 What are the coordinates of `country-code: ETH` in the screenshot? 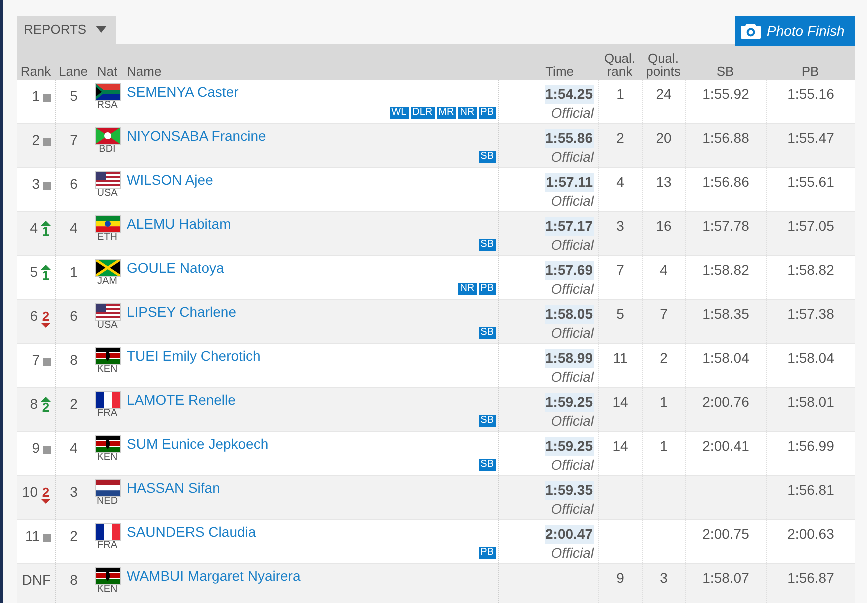 It's located at (108, 237).